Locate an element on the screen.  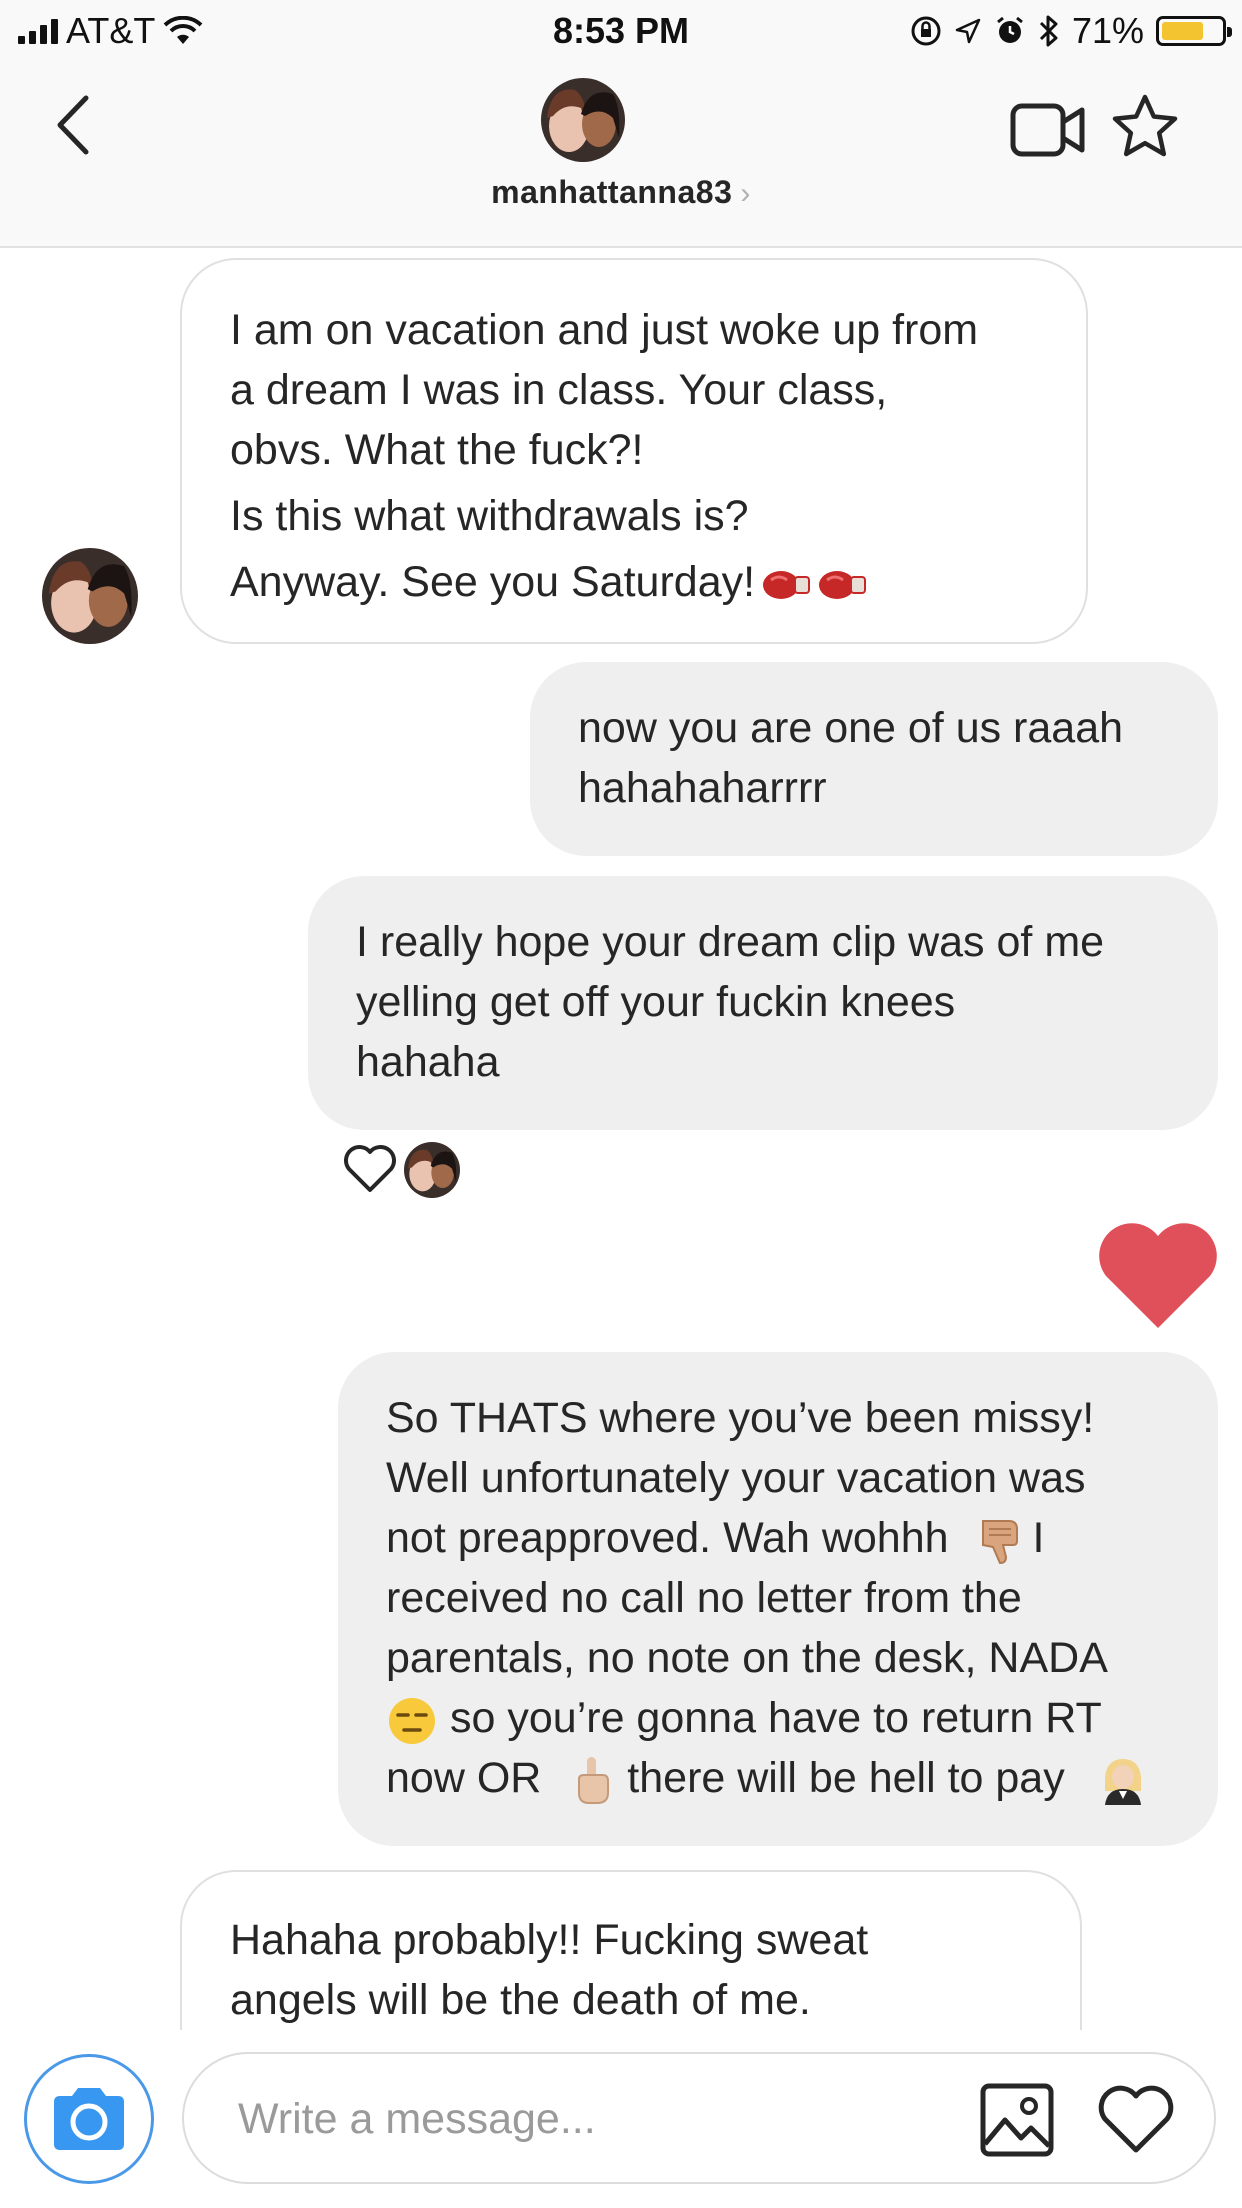
battery-percent: 71% is located at coordinates (1107, 30).